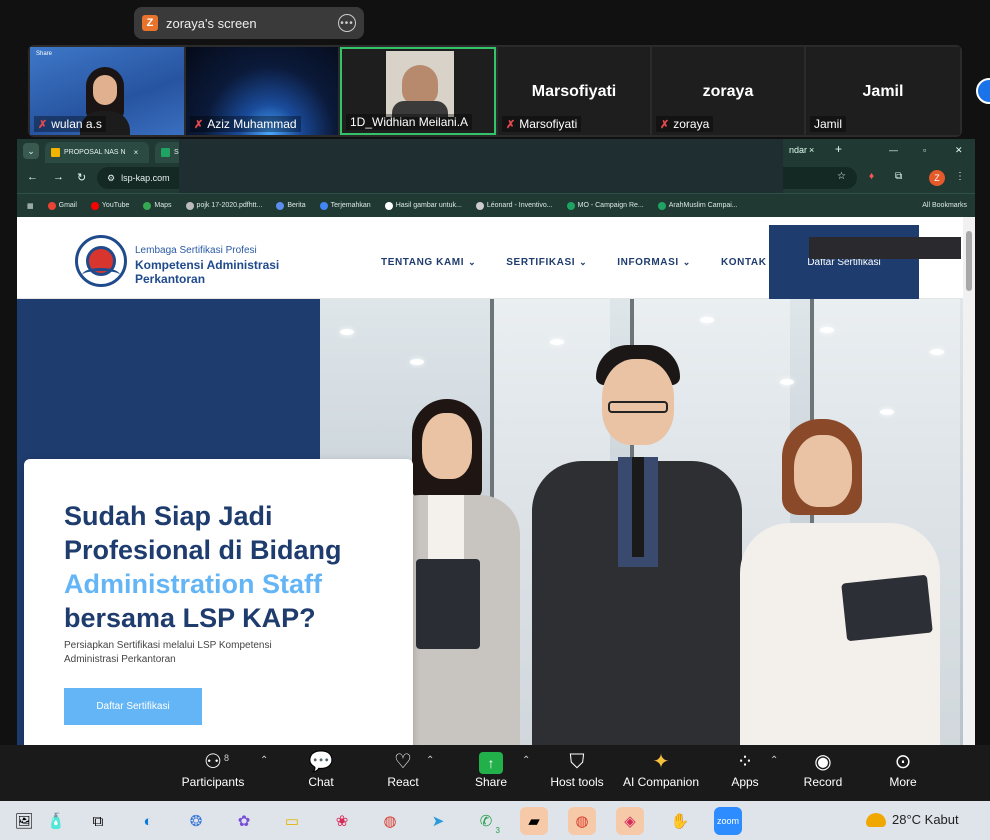 Image resolution: width=990 pixels, height=840 pixels. Describe the element at coordinates (147, 205) in the screenshot. I see `maps-icon` at that location.